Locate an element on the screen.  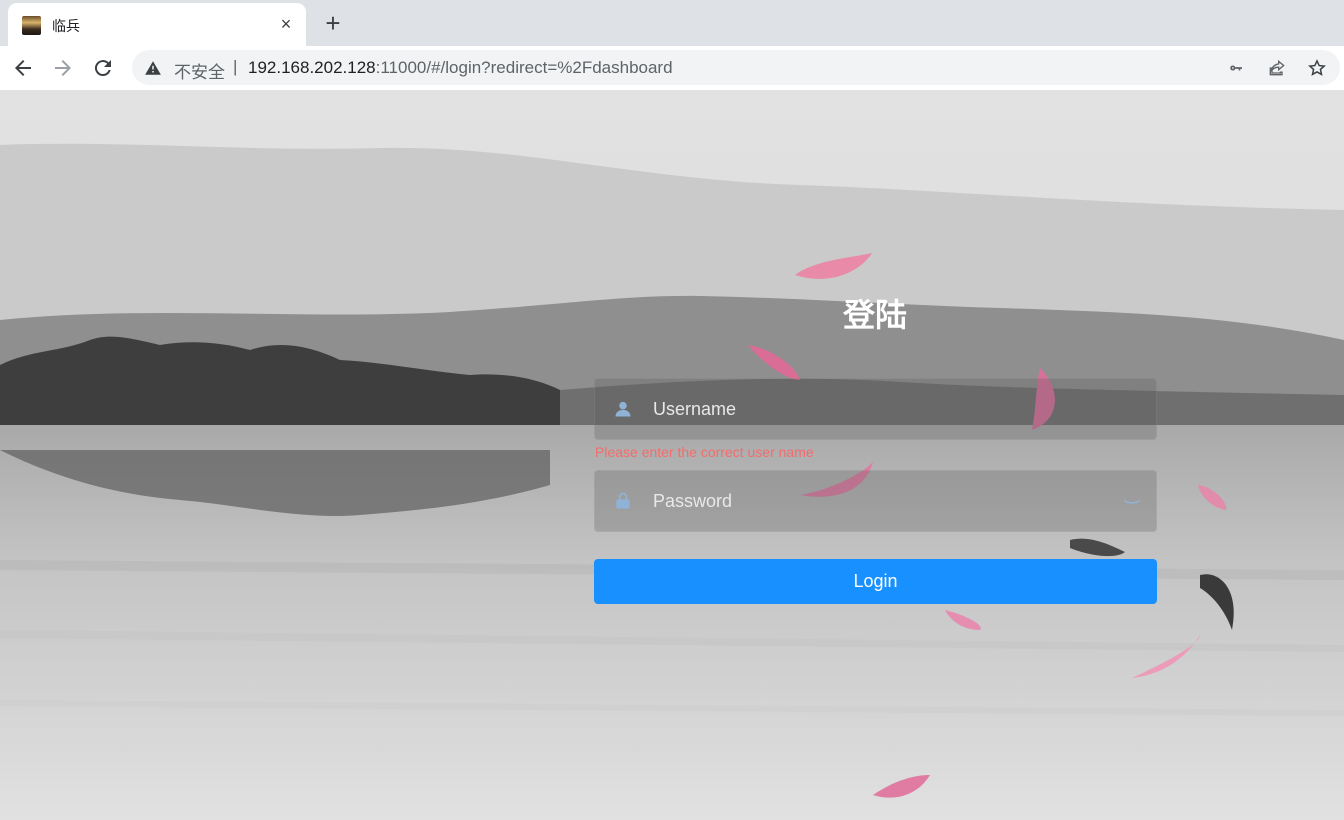
password-field: Password is located at coordinates (875, 501).